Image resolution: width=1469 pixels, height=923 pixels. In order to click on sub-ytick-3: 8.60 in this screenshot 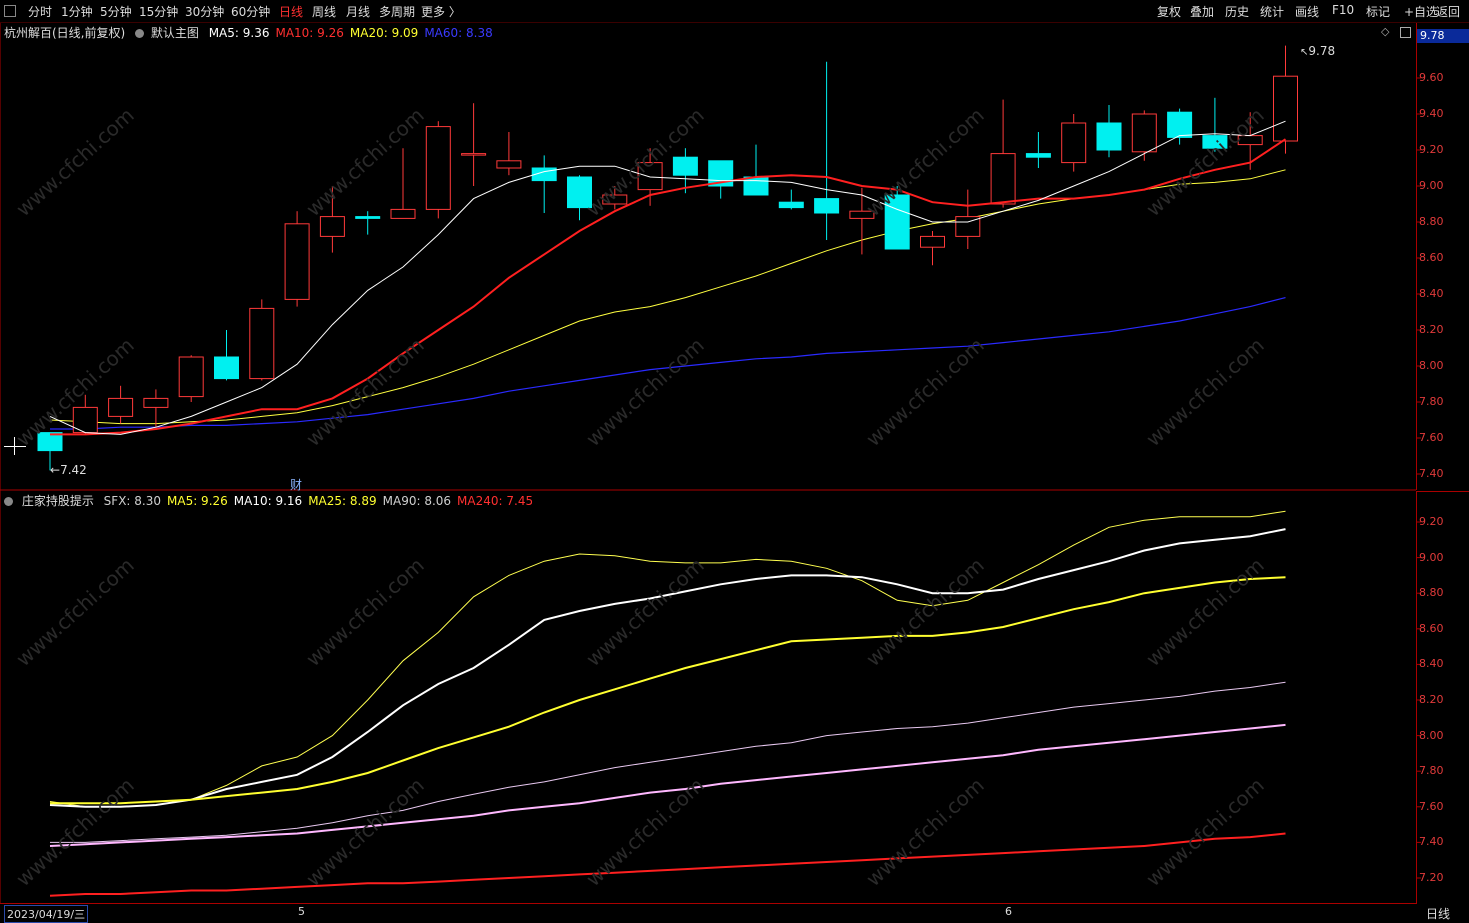, I will do `click(1431, 628)`.